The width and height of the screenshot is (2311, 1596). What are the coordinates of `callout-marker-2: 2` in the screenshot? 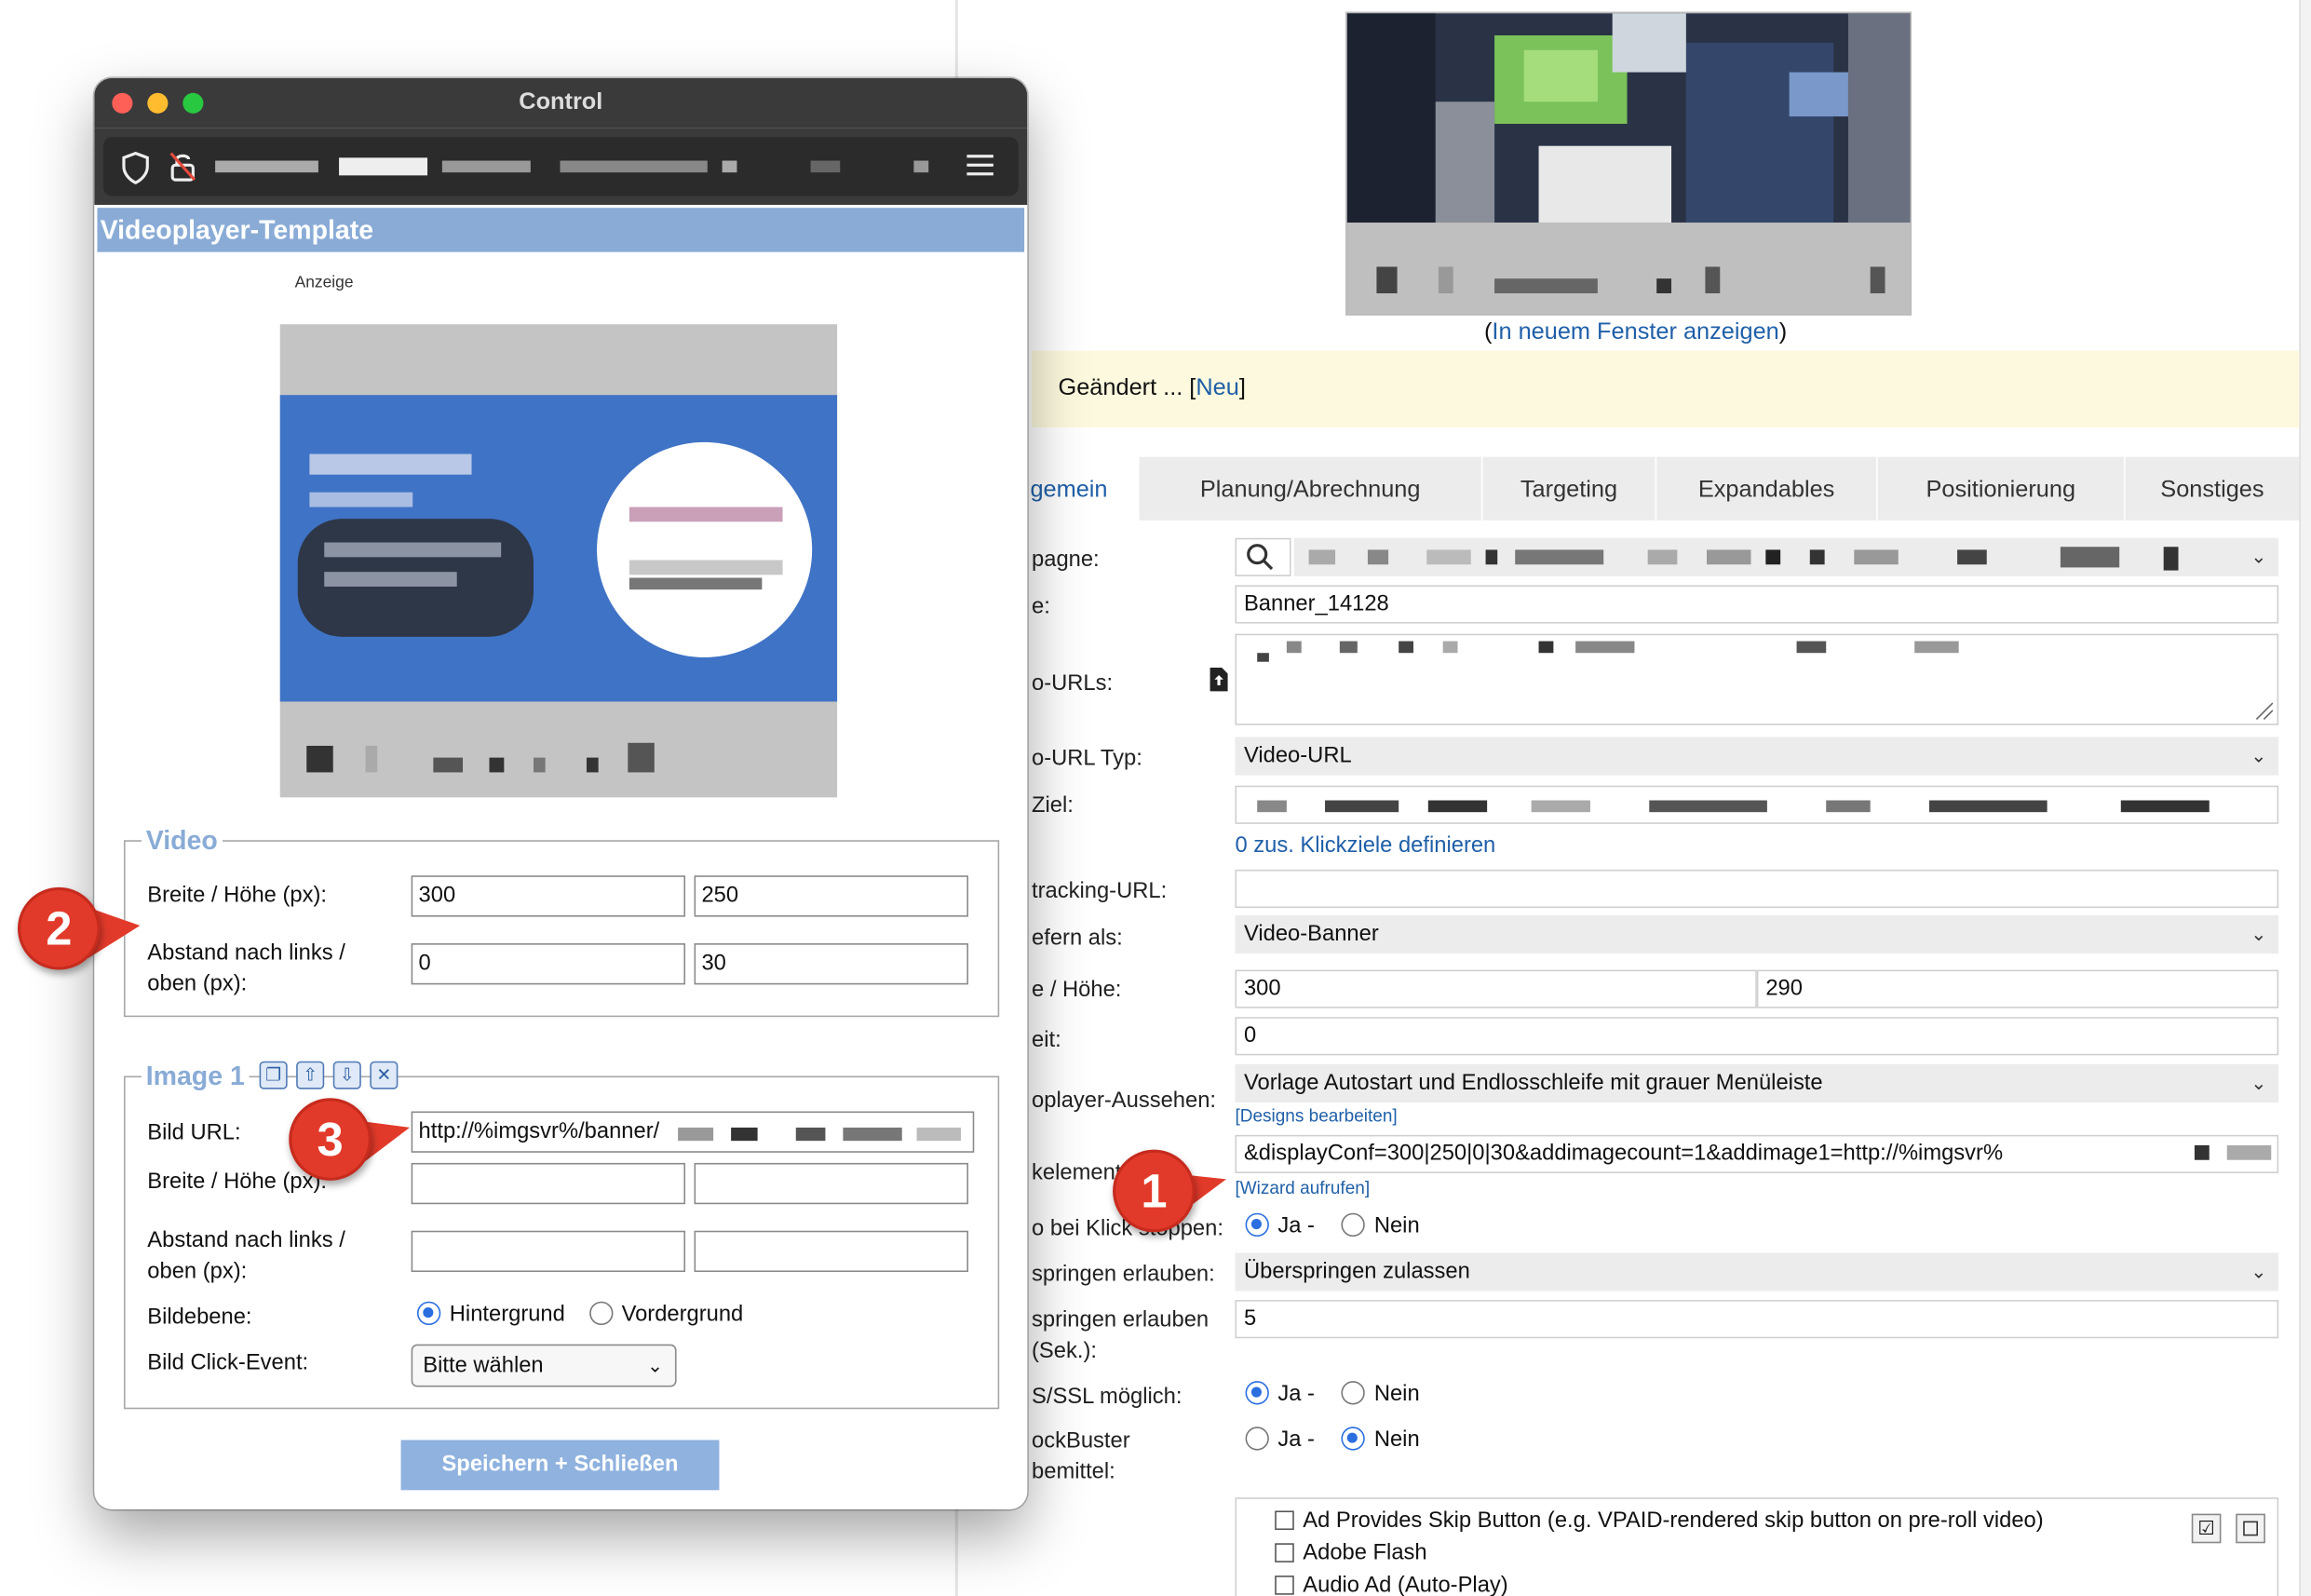 It's located at (59, 928).